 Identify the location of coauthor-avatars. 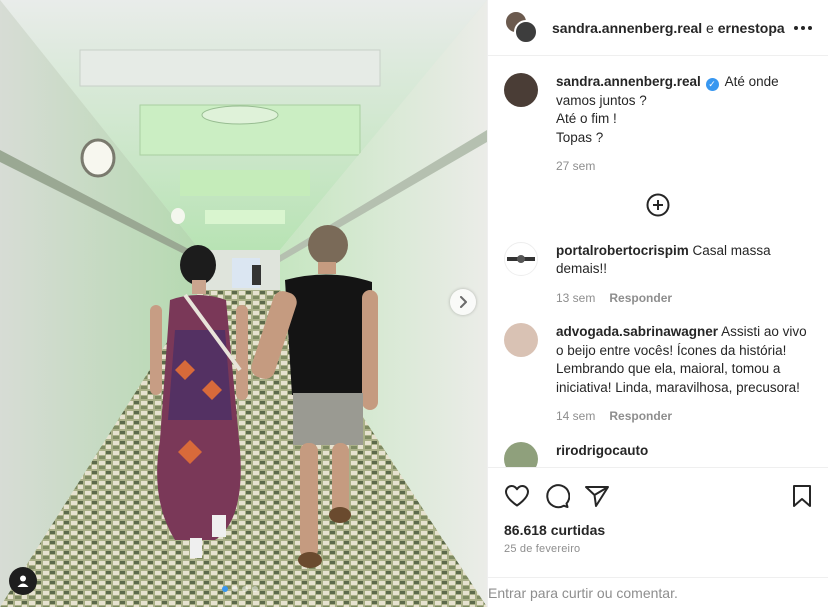
(522, 27).